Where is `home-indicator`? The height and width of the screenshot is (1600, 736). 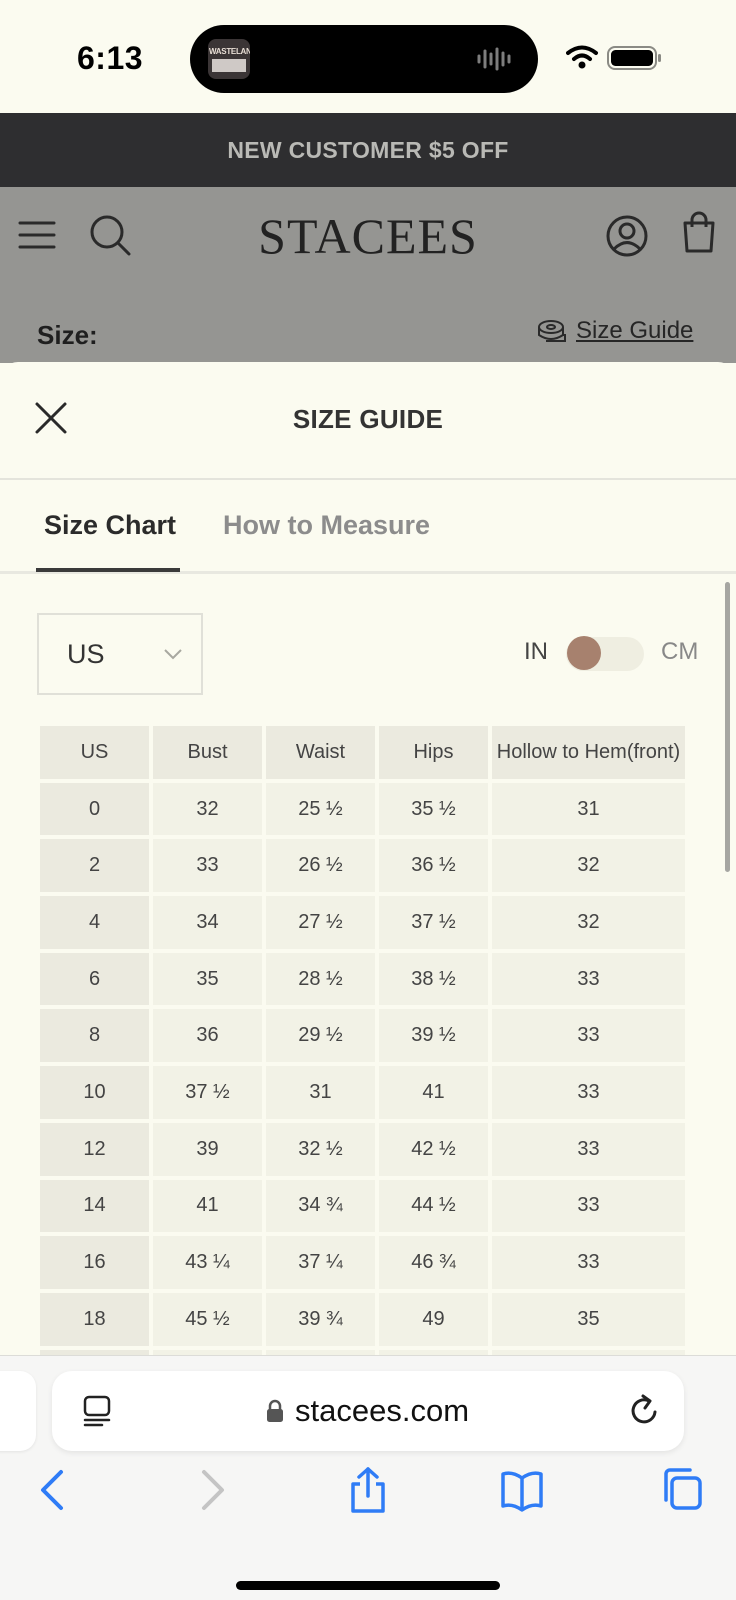
home-indicator is located at coordinates (368, 1585).